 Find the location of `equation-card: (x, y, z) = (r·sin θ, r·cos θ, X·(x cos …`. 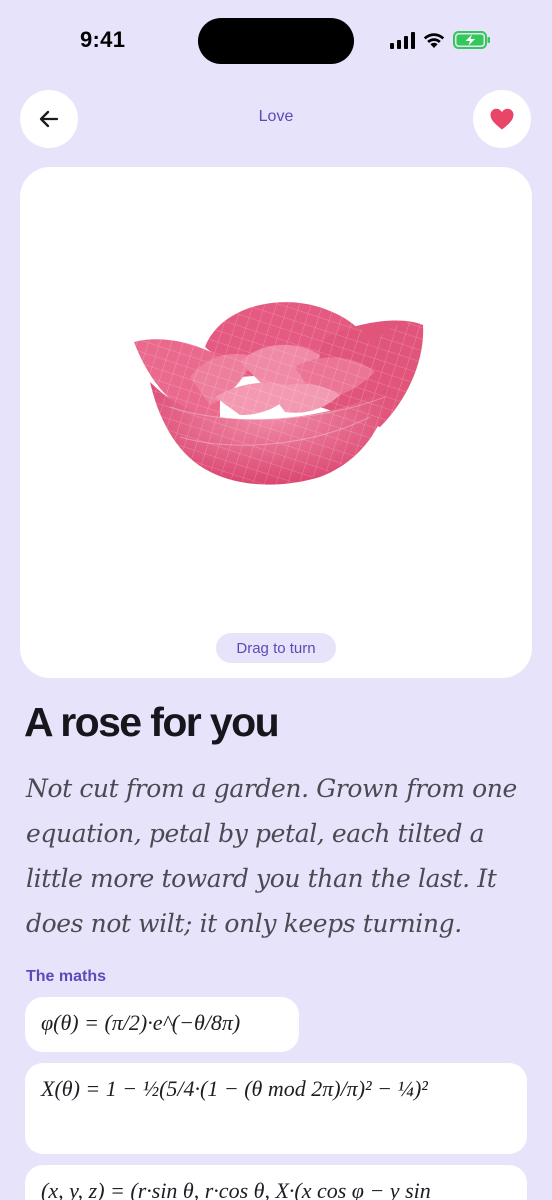

equation-card: (x, y, z) = (r·sin θ, r·cos θ, X·(x cos … is located at coordinates (276, 1182).